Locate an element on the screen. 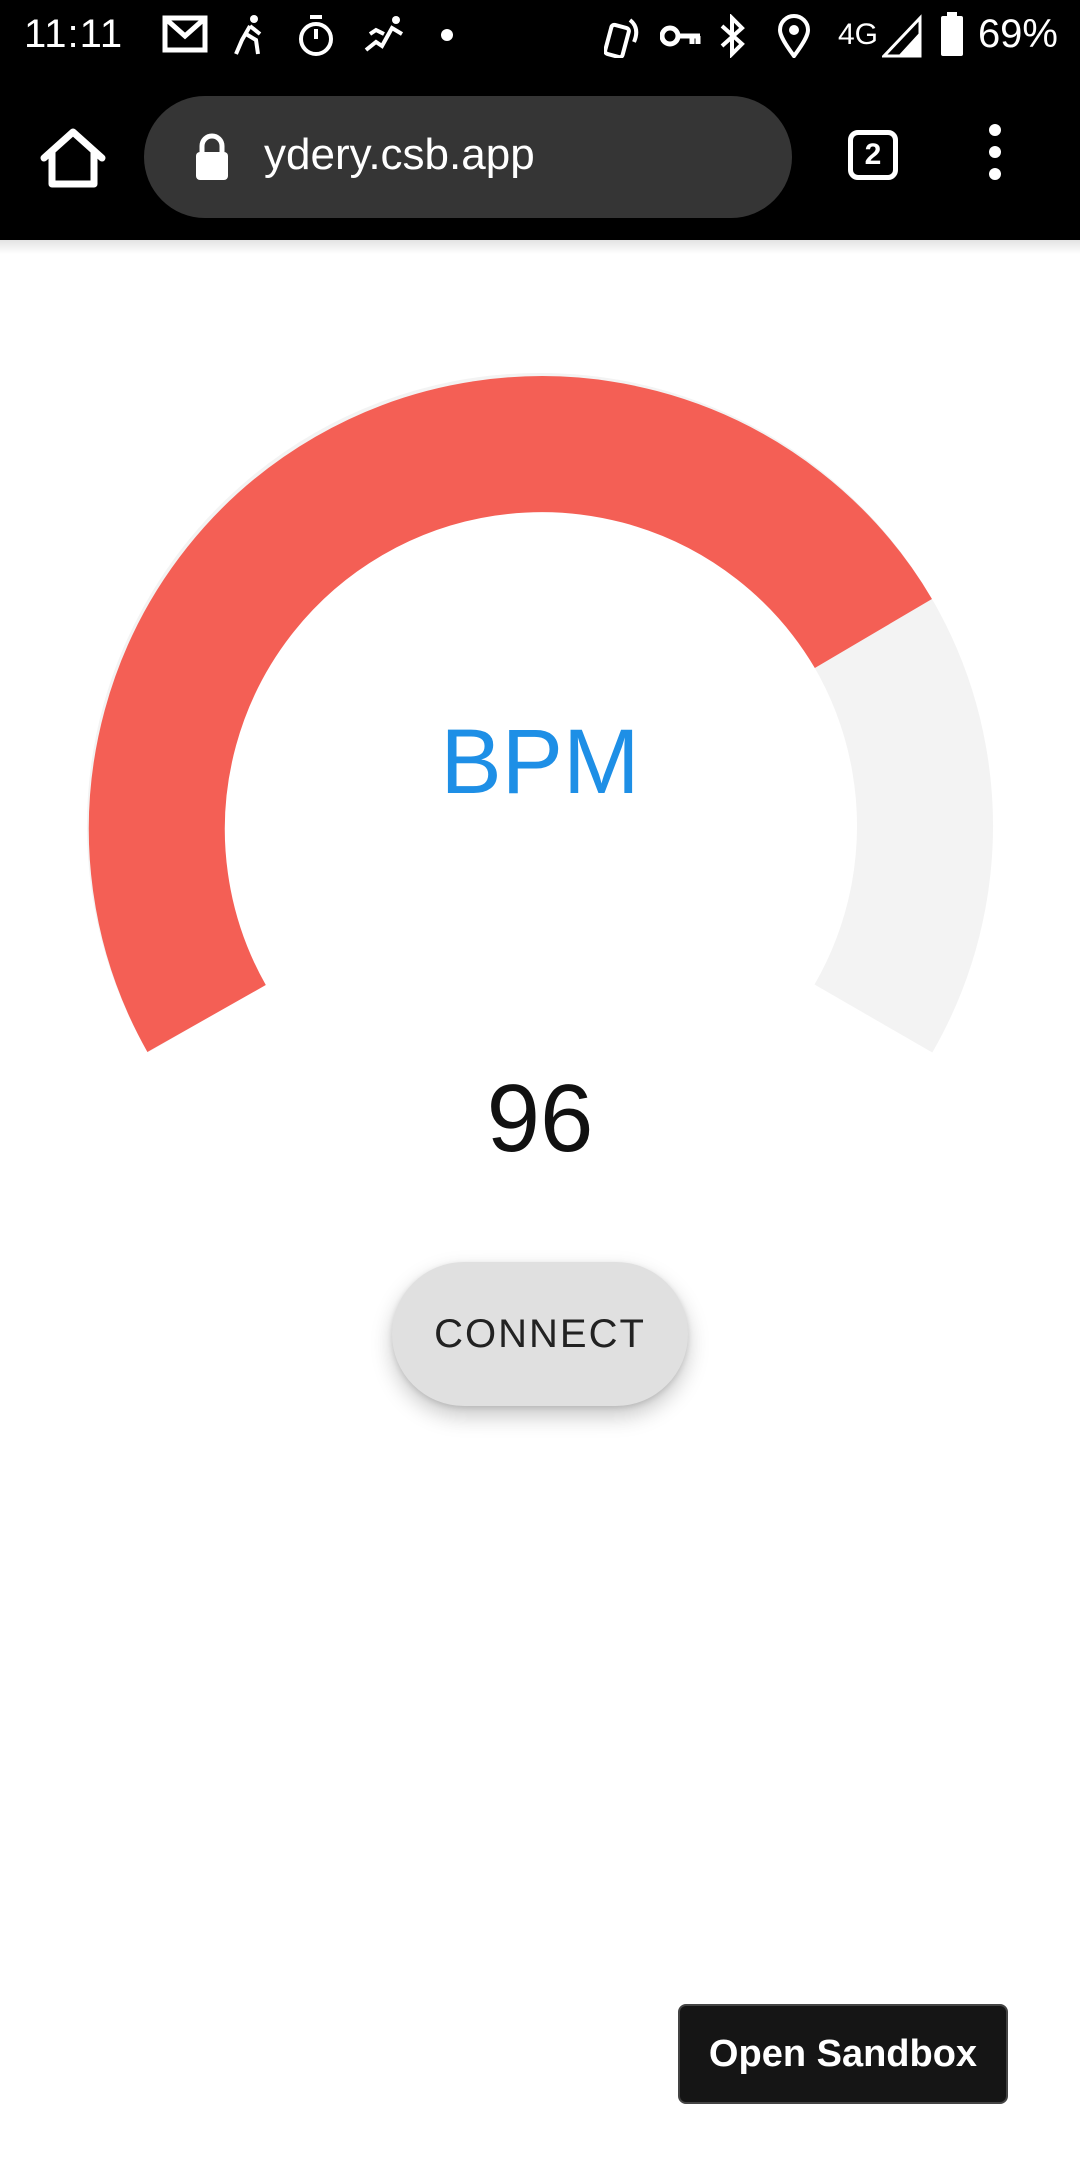  bluetooth-icon is located at coordinates (732, 36).